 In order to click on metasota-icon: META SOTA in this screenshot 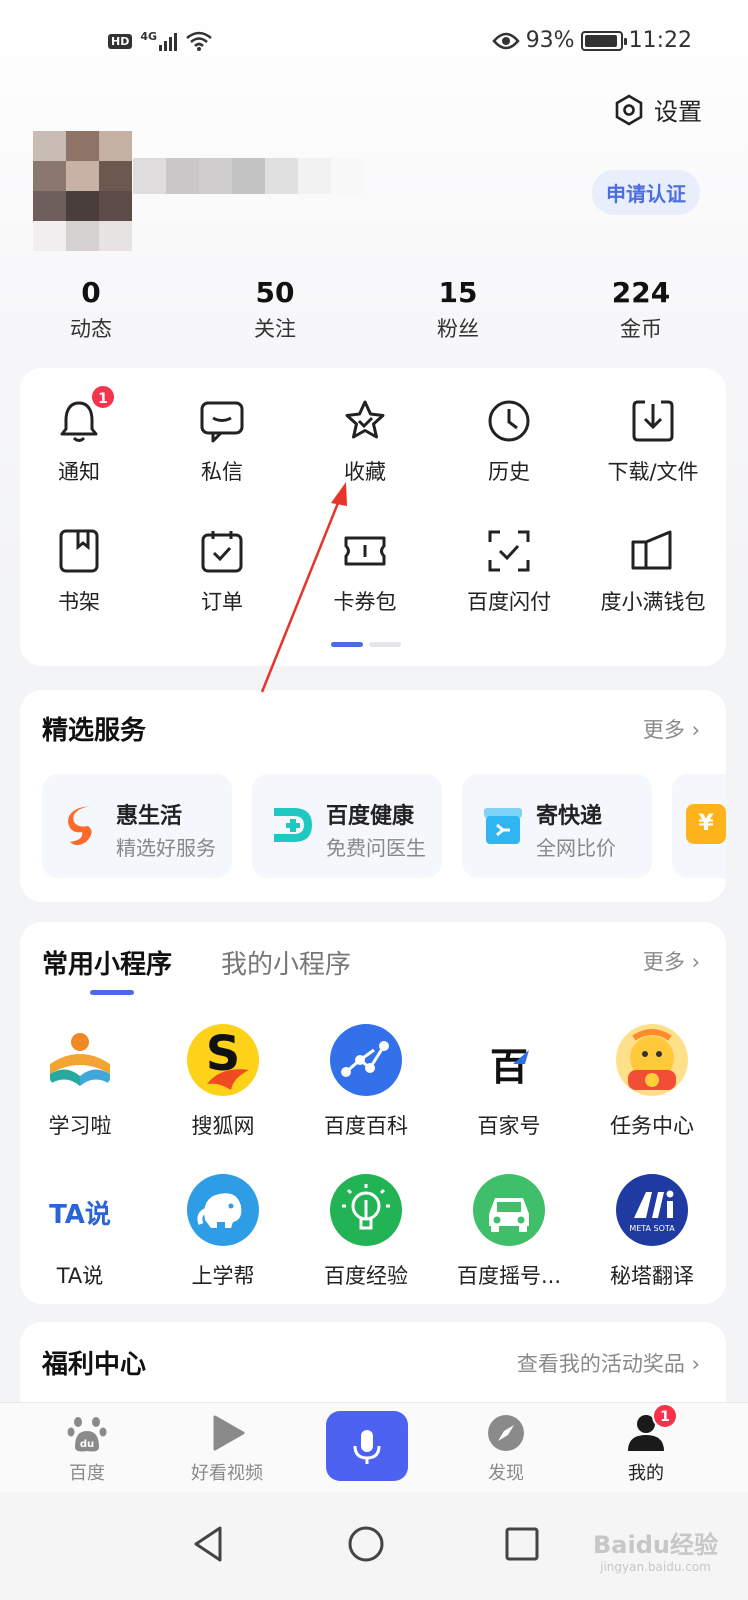, I will do `click(652, 1210)`.